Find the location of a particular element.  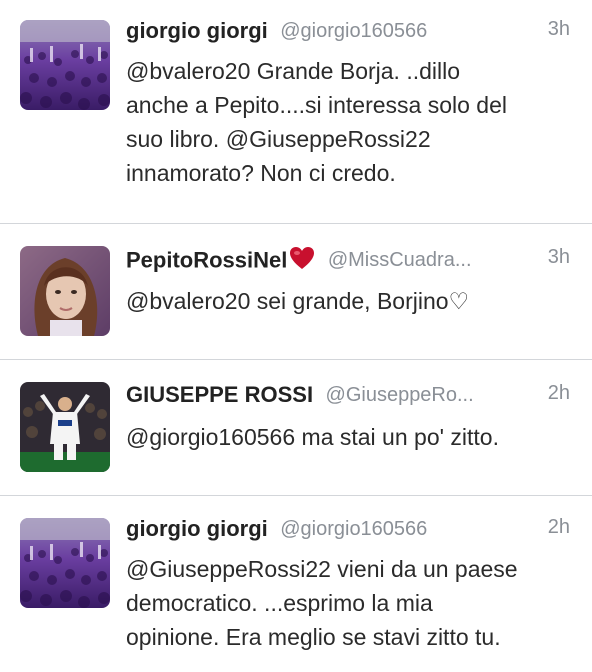

tweet-header: GIUSEPPE ROSSI @GiuseppeRo... 2h is located at coordinates (348, 398).